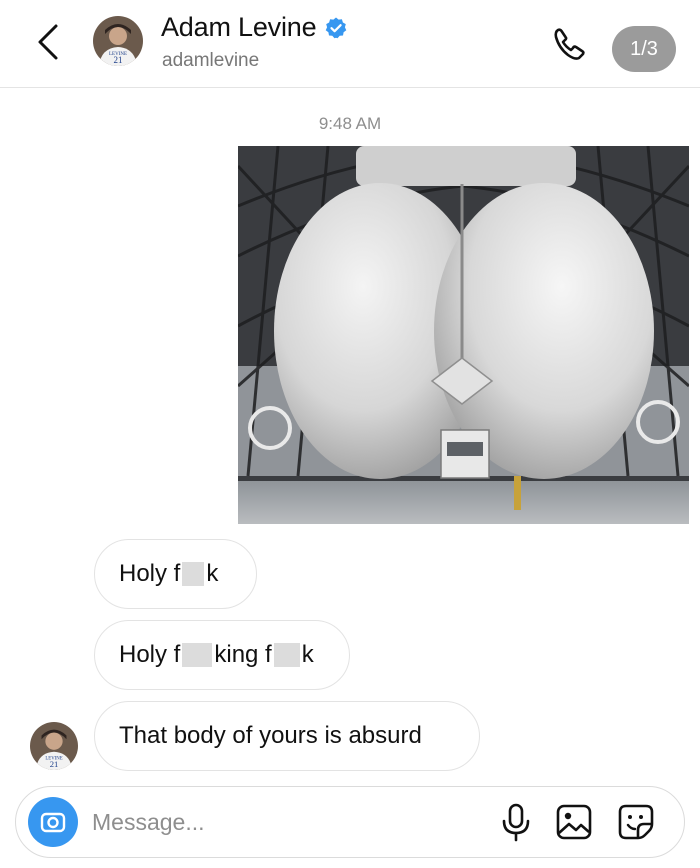 This screenshot has width=700, height=868. I want to click on sticker-button, so click(636, 822).